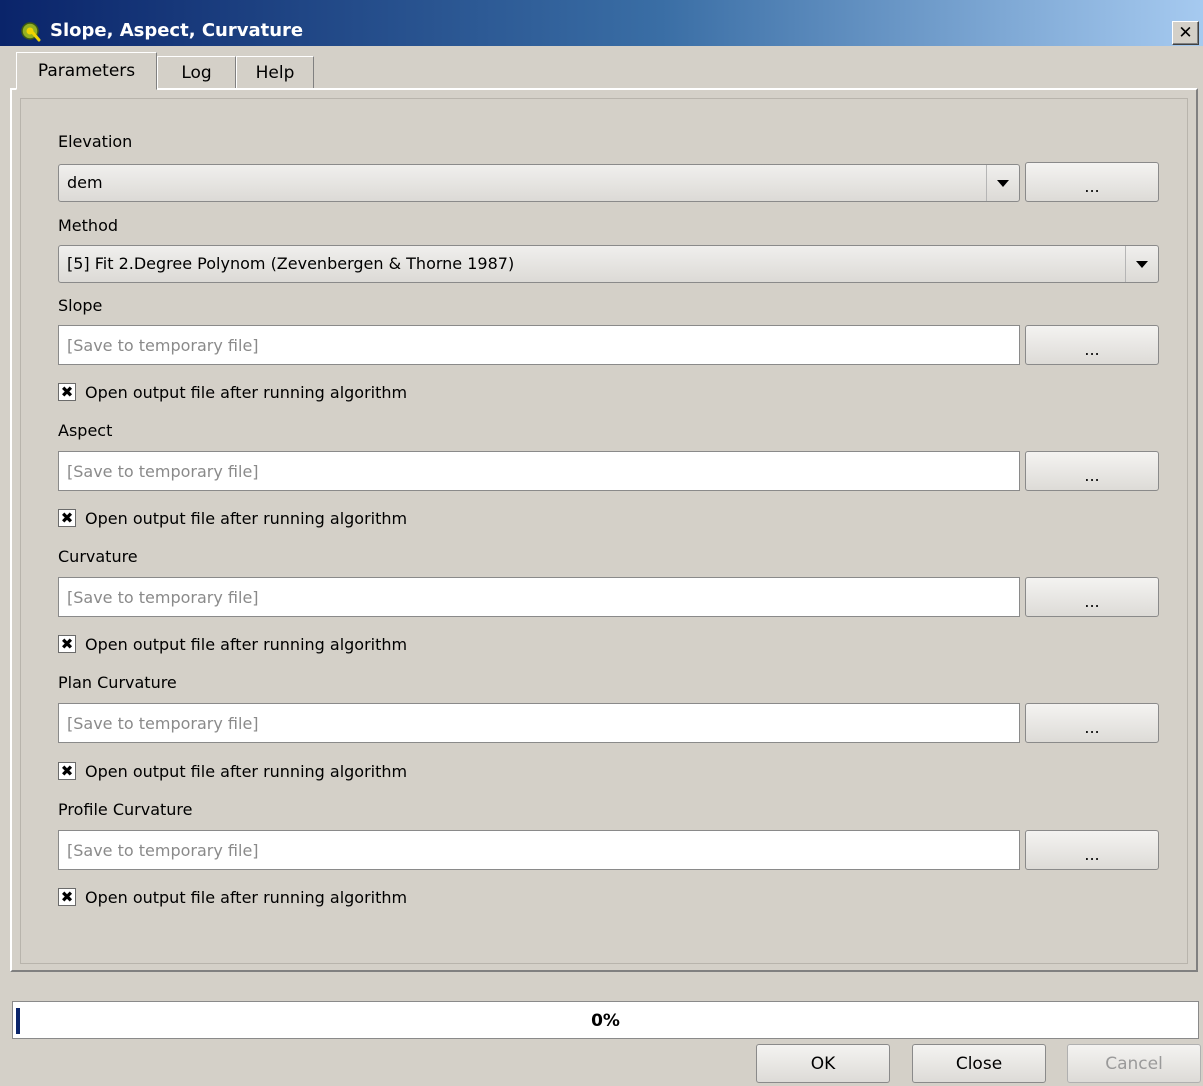 The width and height of the screenshot is (1203, 1086). I want to click on curvature-open-output-label: Open output file after running algorithm, so click(246, 644).